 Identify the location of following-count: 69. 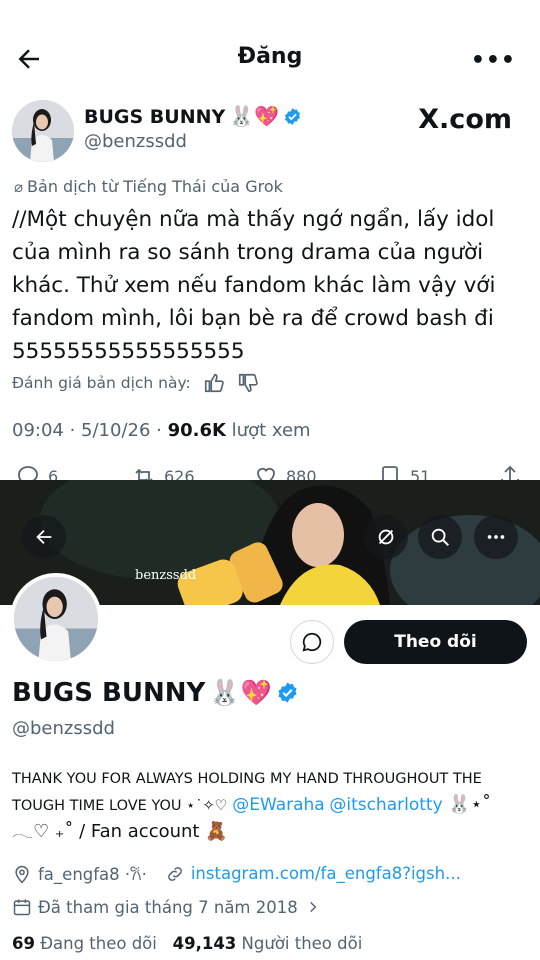
(23, 943).